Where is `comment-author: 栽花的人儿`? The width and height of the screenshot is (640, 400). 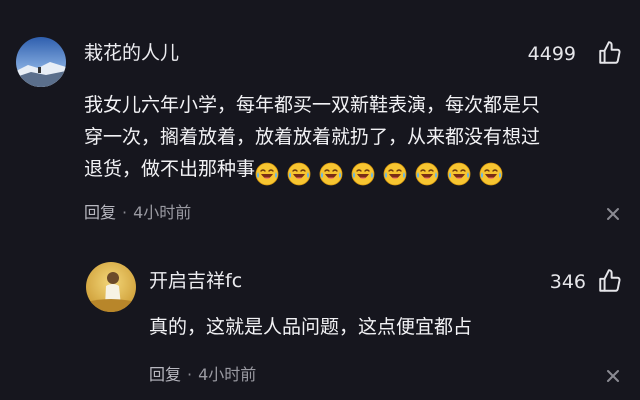 comment-author: 栽花的人儿 is located at coordinates (131, 53).